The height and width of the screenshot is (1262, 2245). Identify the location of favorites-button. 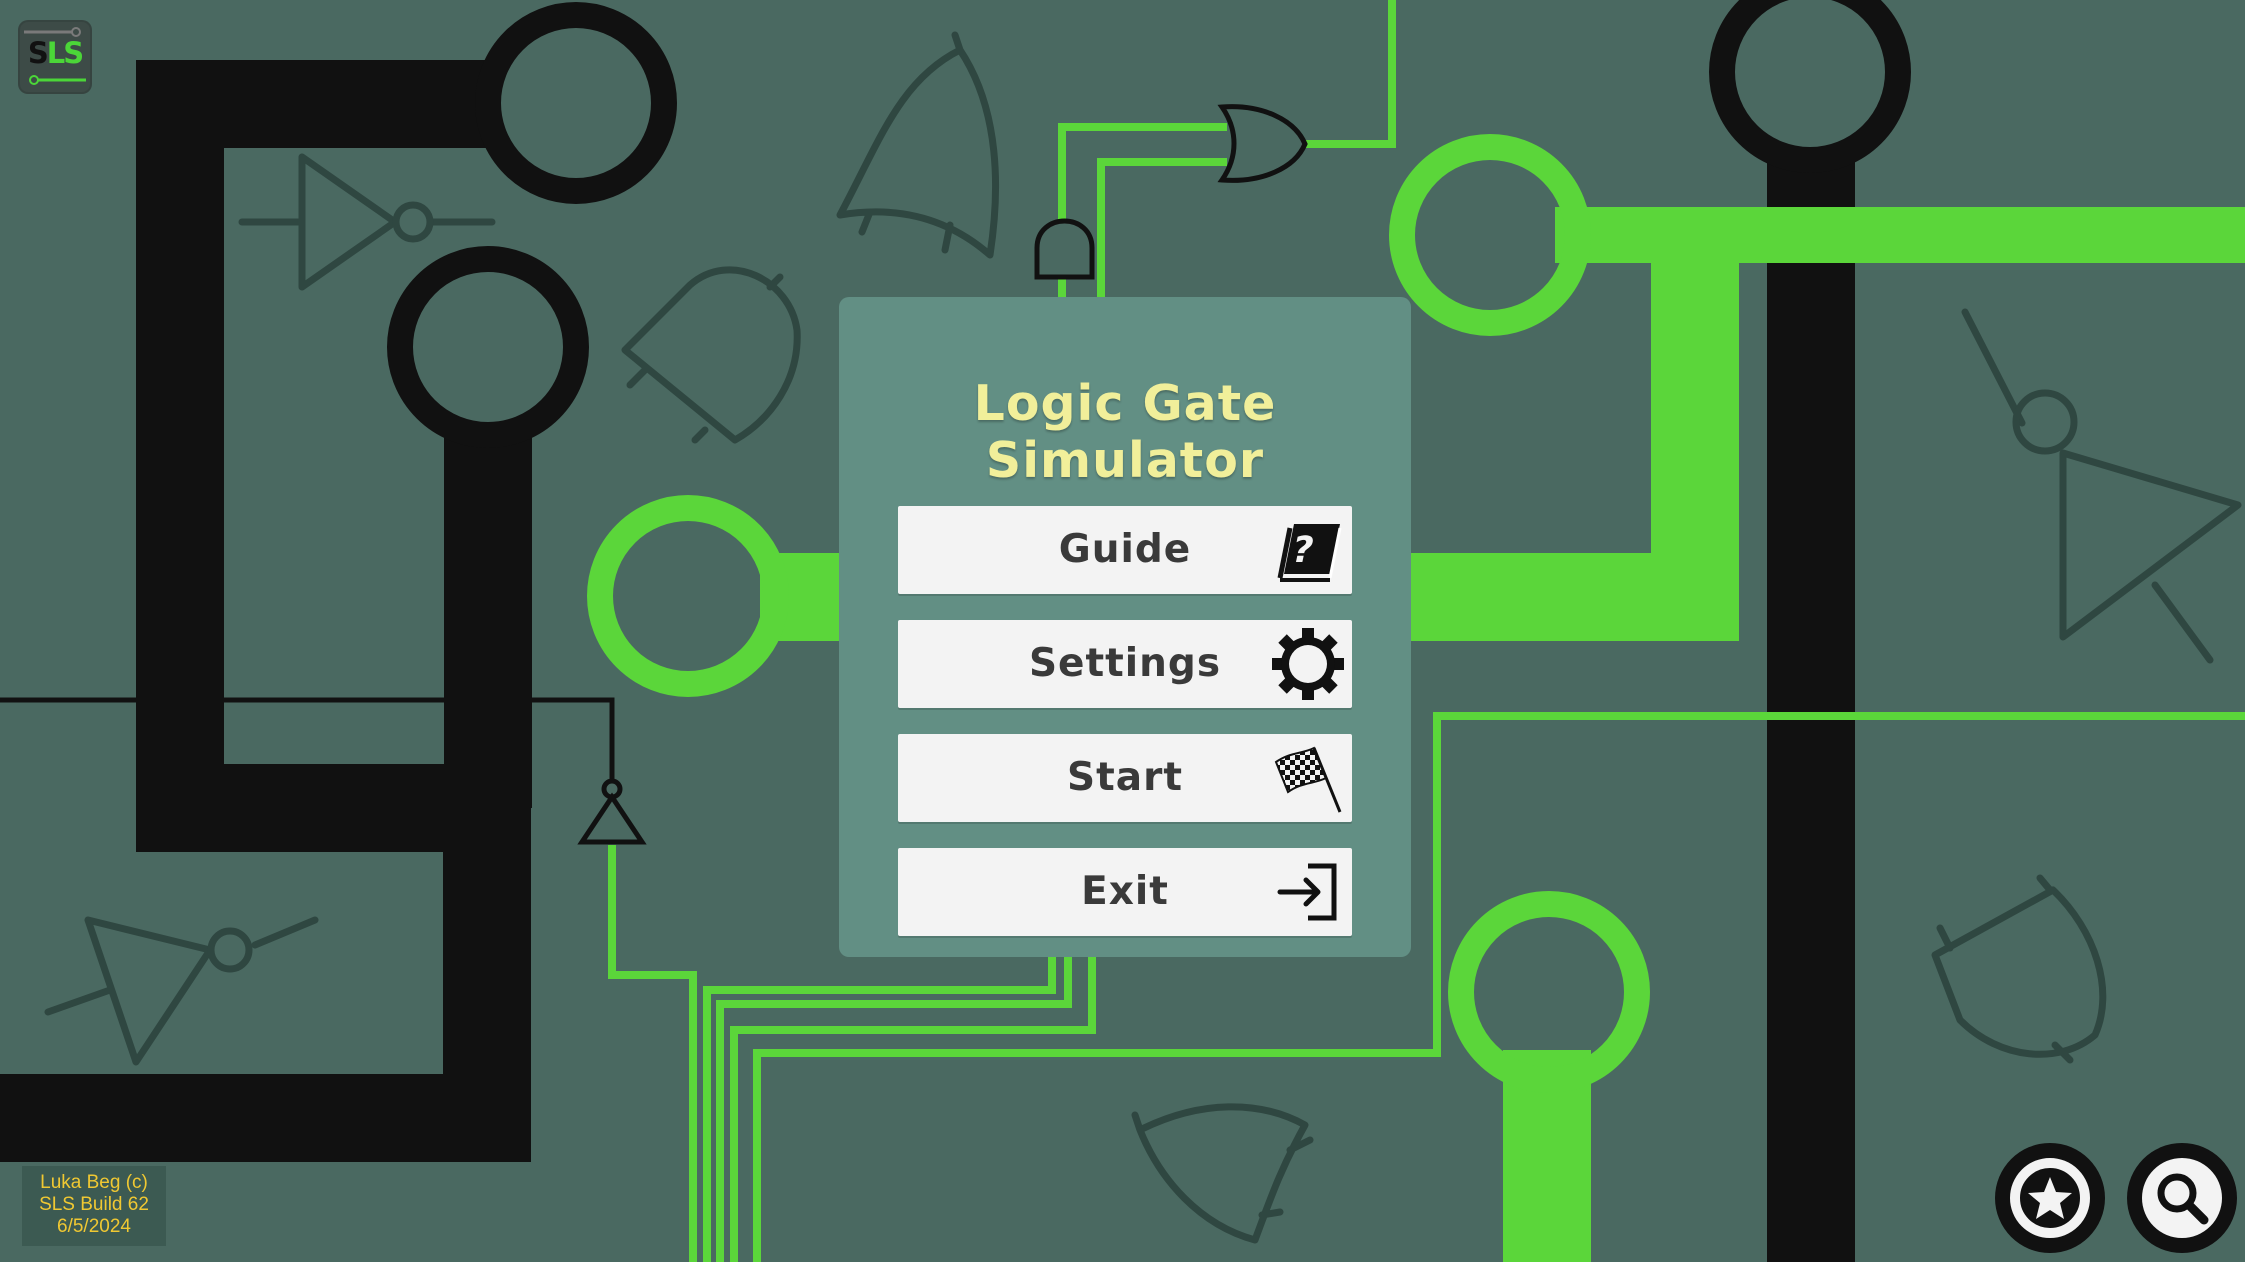
(2050, 1198).